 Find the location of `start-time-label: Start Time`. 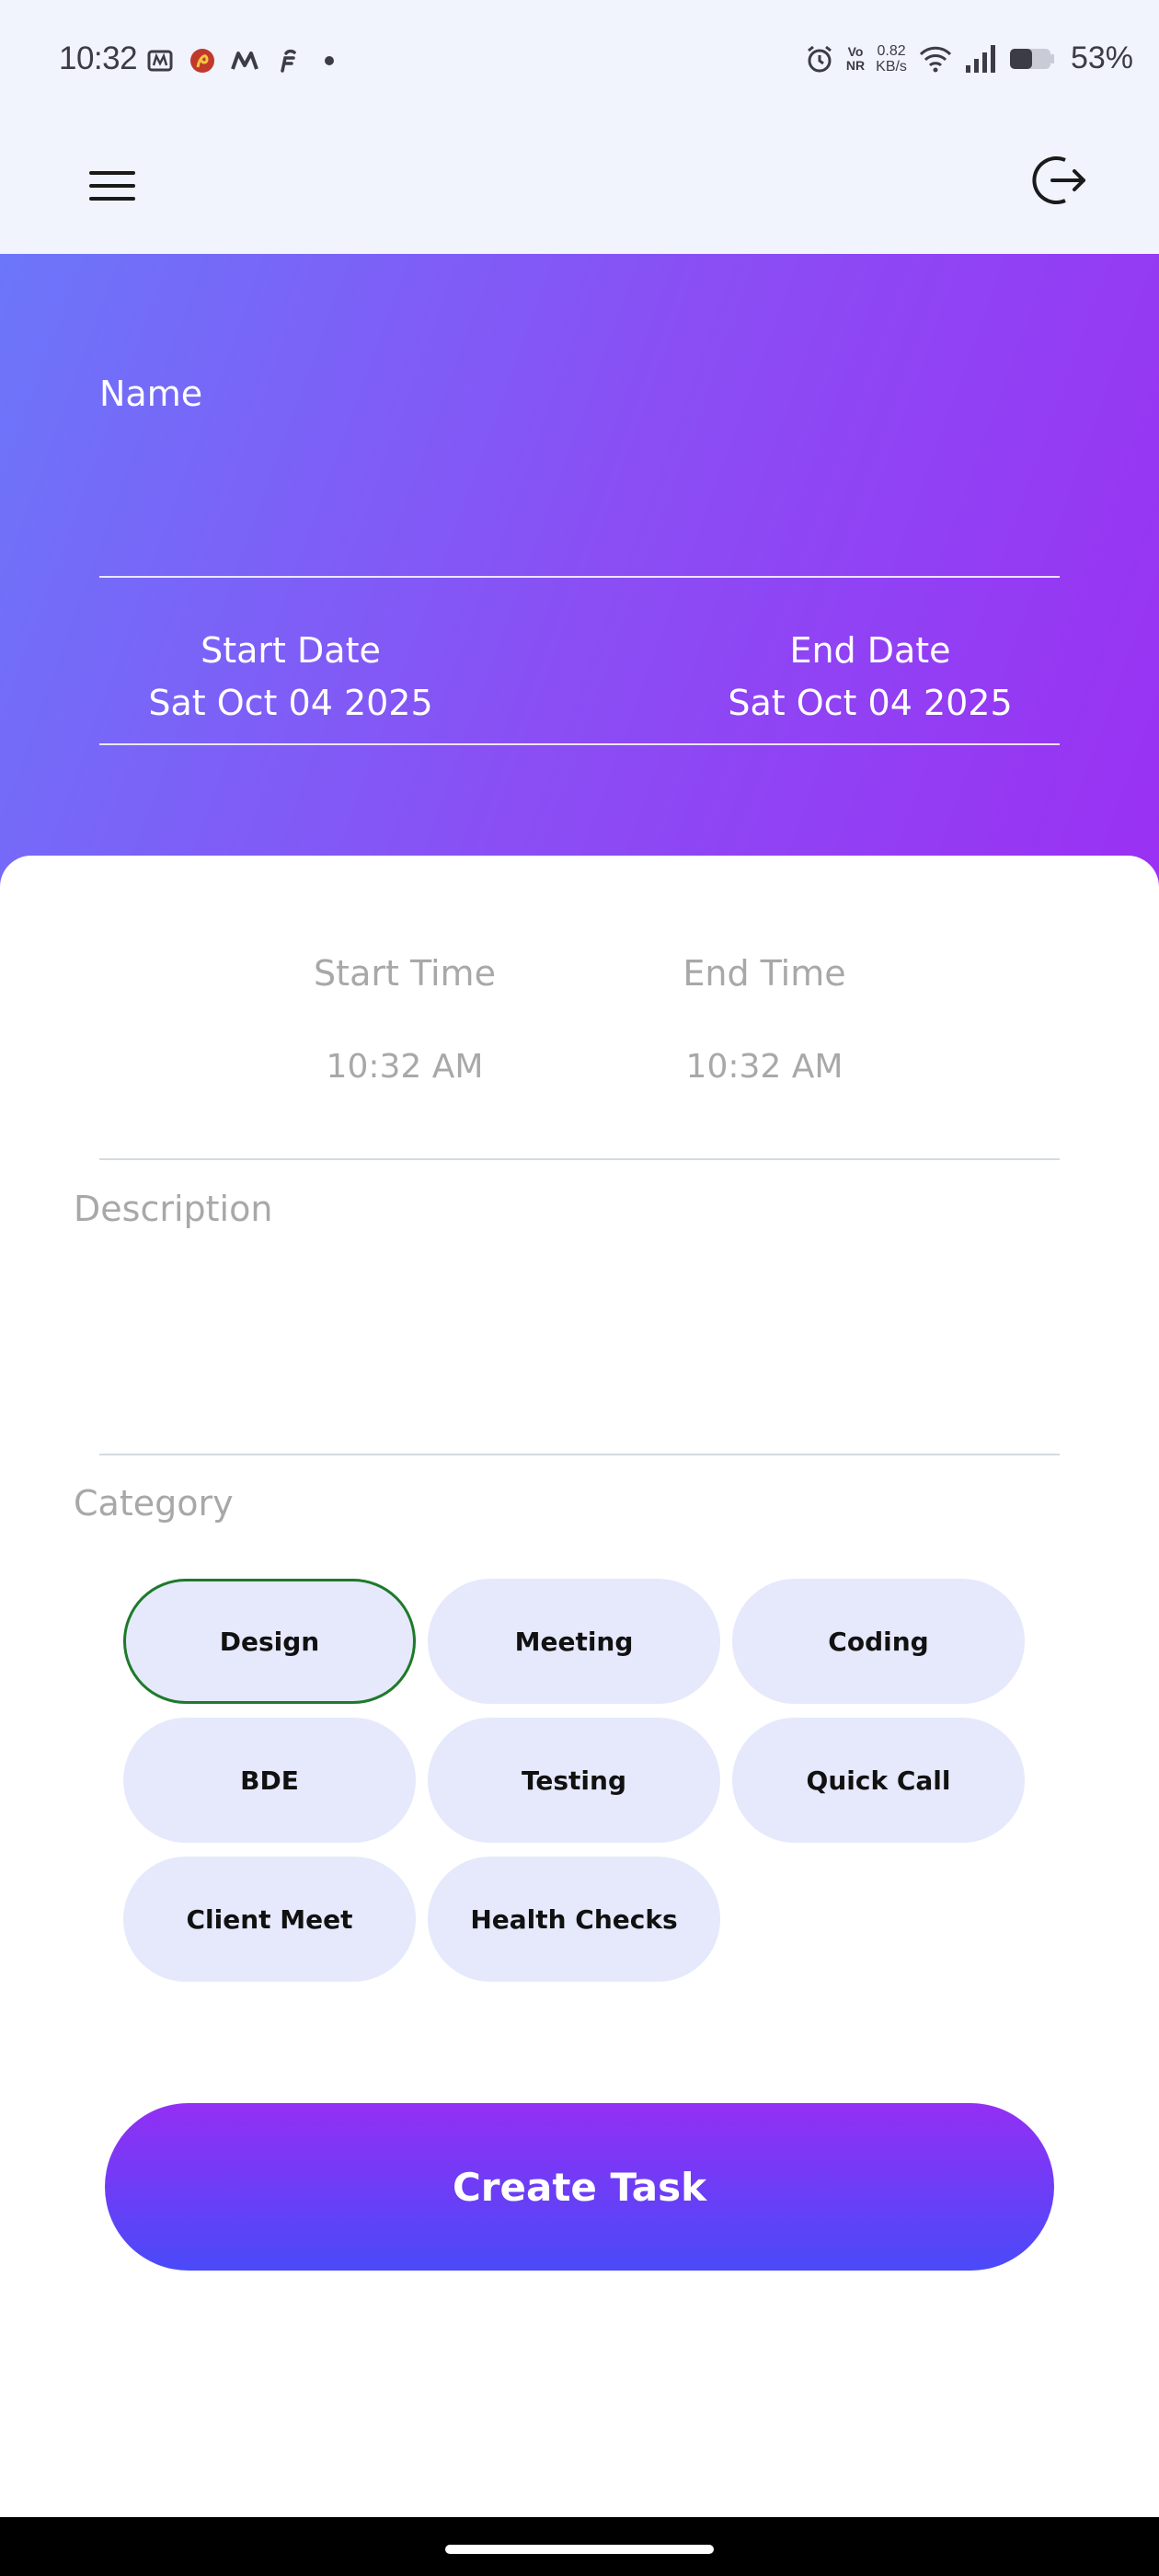

start-time-label: Start Time is located at coordinates (405, 974).